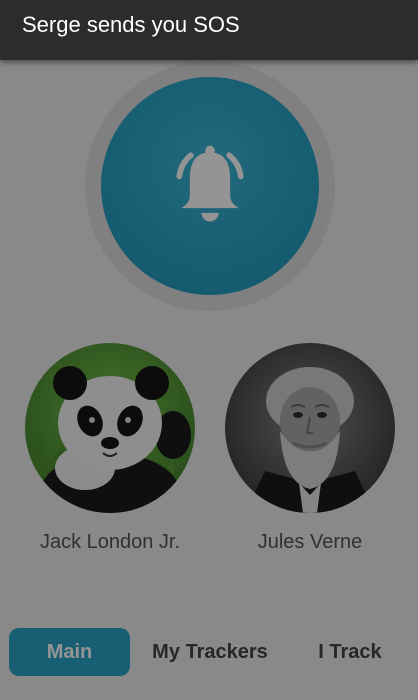  I want to click on bottom-tab-bar: Main My Trackers I Track, so click(209, 653).